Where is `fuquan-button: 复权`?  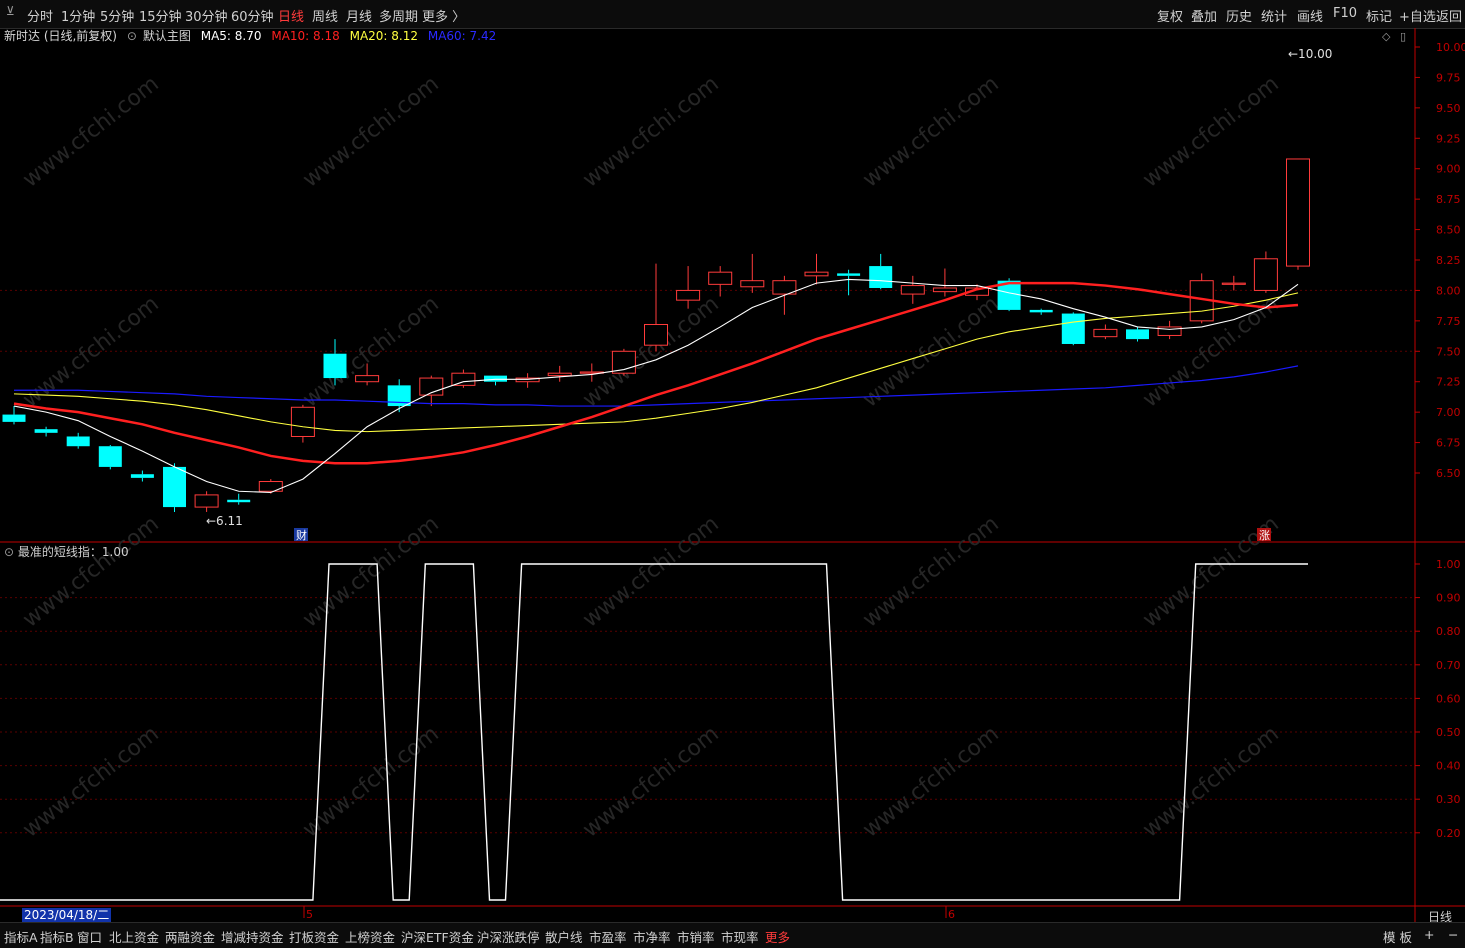 fuquan-button: 复权 is located at coordinates (1170, 15).